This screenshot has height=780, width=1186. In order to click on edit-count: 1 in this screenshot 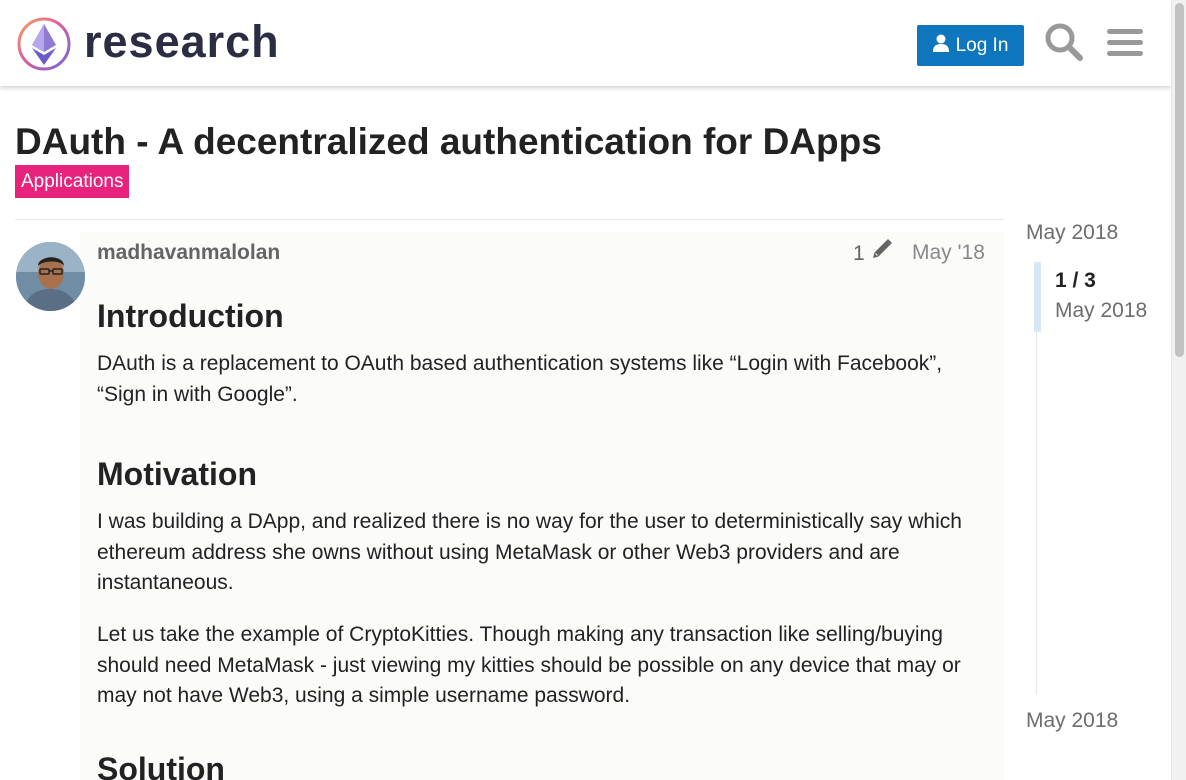, I will do `click(859, 253)`.